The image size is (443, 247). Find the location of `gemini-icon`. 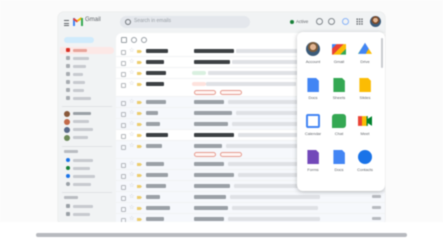

gemini-icon is located at coordinates (345, 21).